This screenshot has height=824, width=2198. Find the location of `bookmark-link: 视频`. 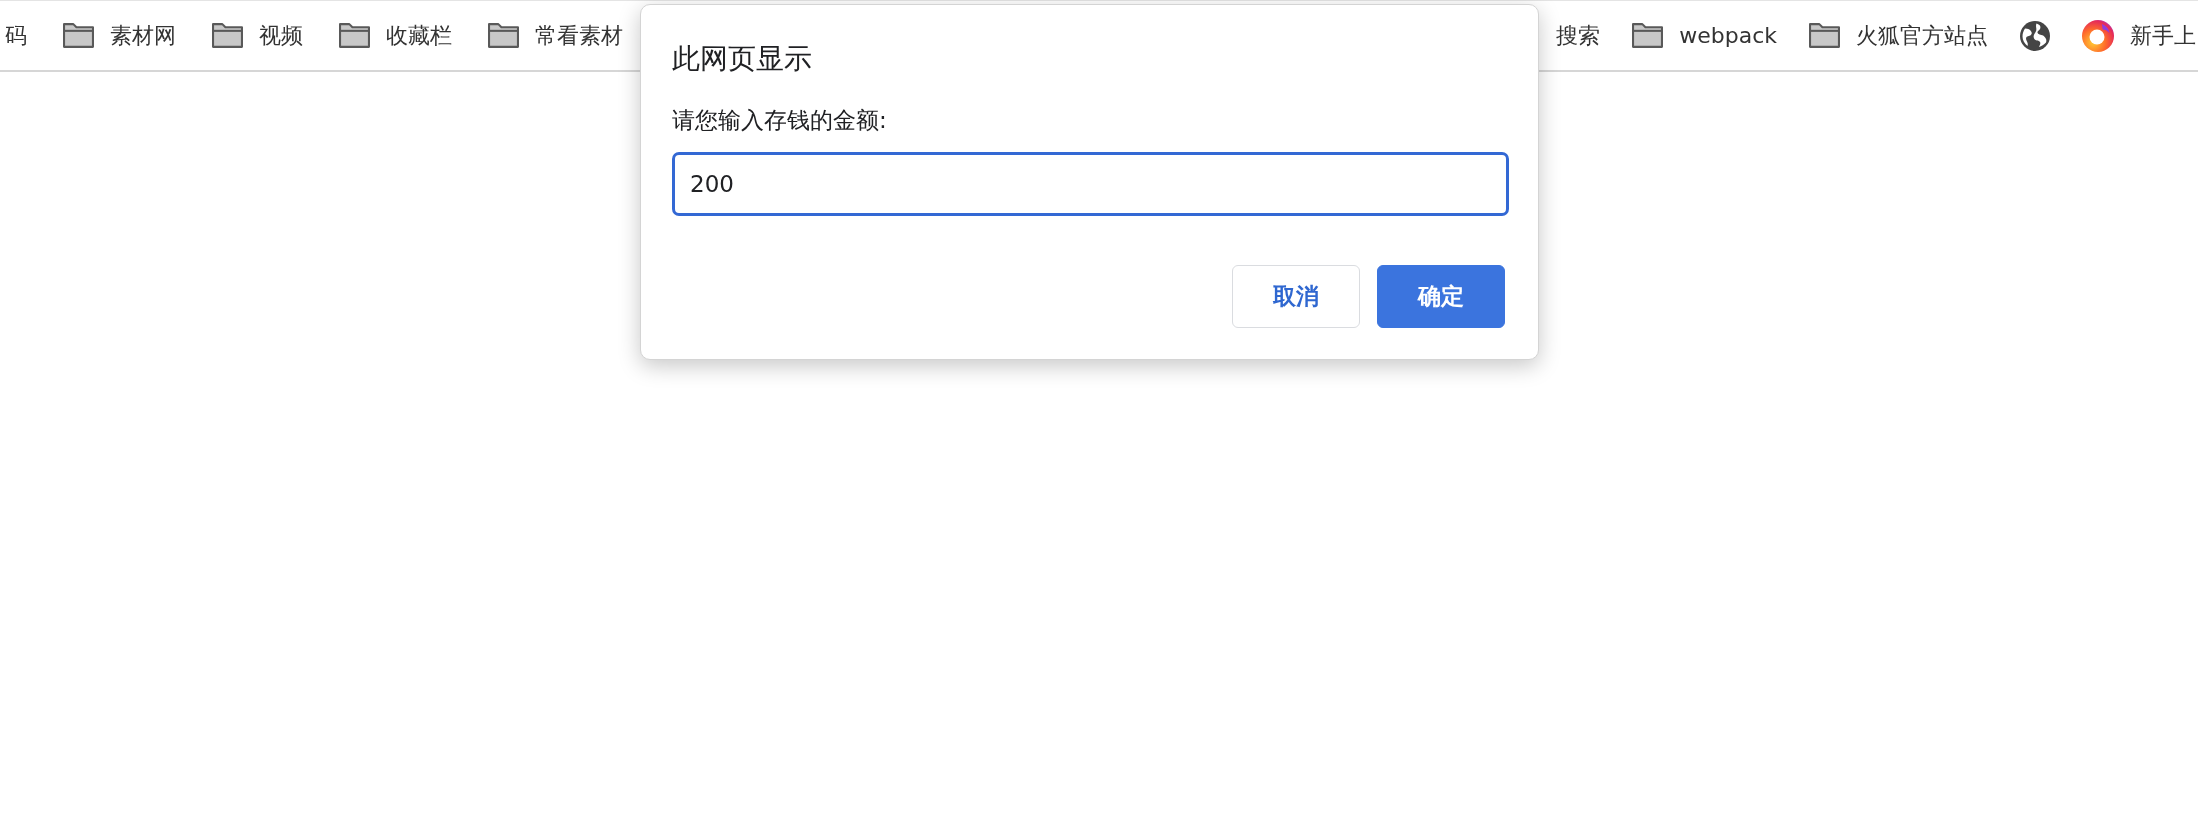

bookmark-link: 视频 is located at coordinates (257, 35).